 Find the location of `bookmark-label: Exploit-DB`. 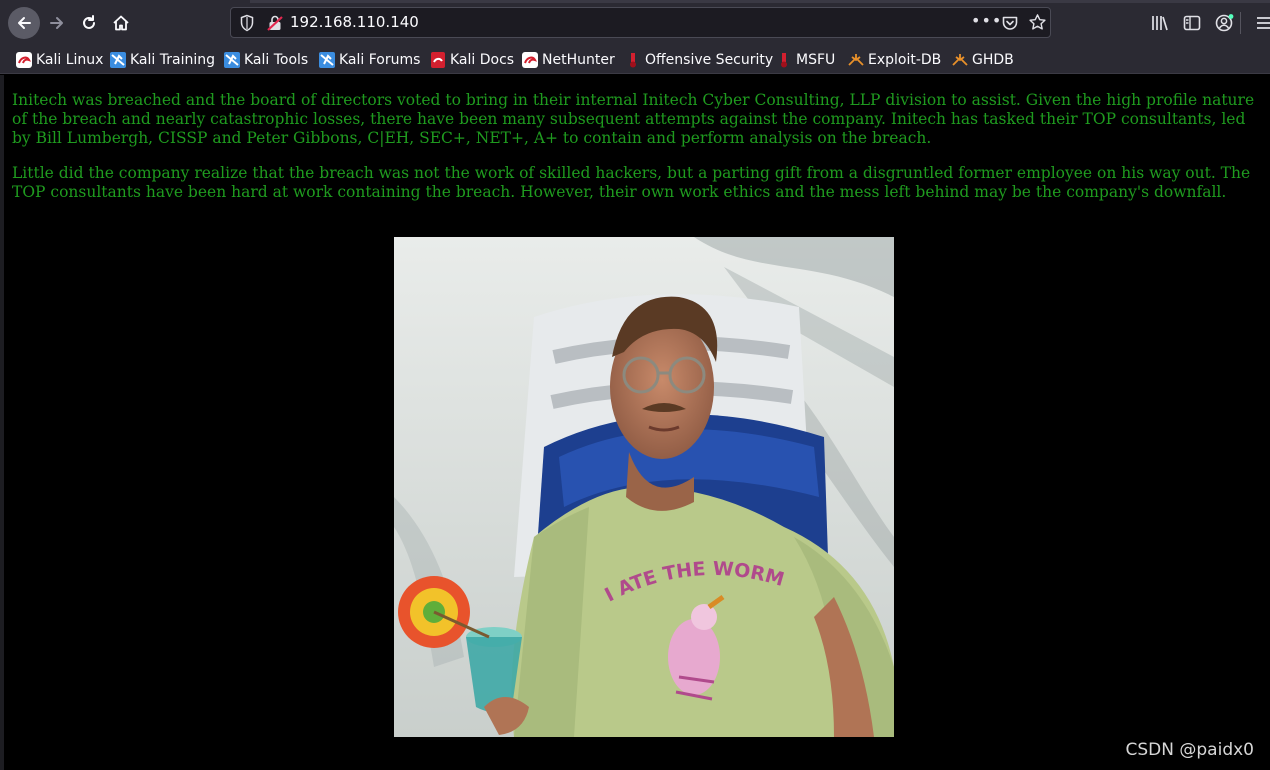

bookmark-label: Exploit-DB is located at coordinates (905, 60).